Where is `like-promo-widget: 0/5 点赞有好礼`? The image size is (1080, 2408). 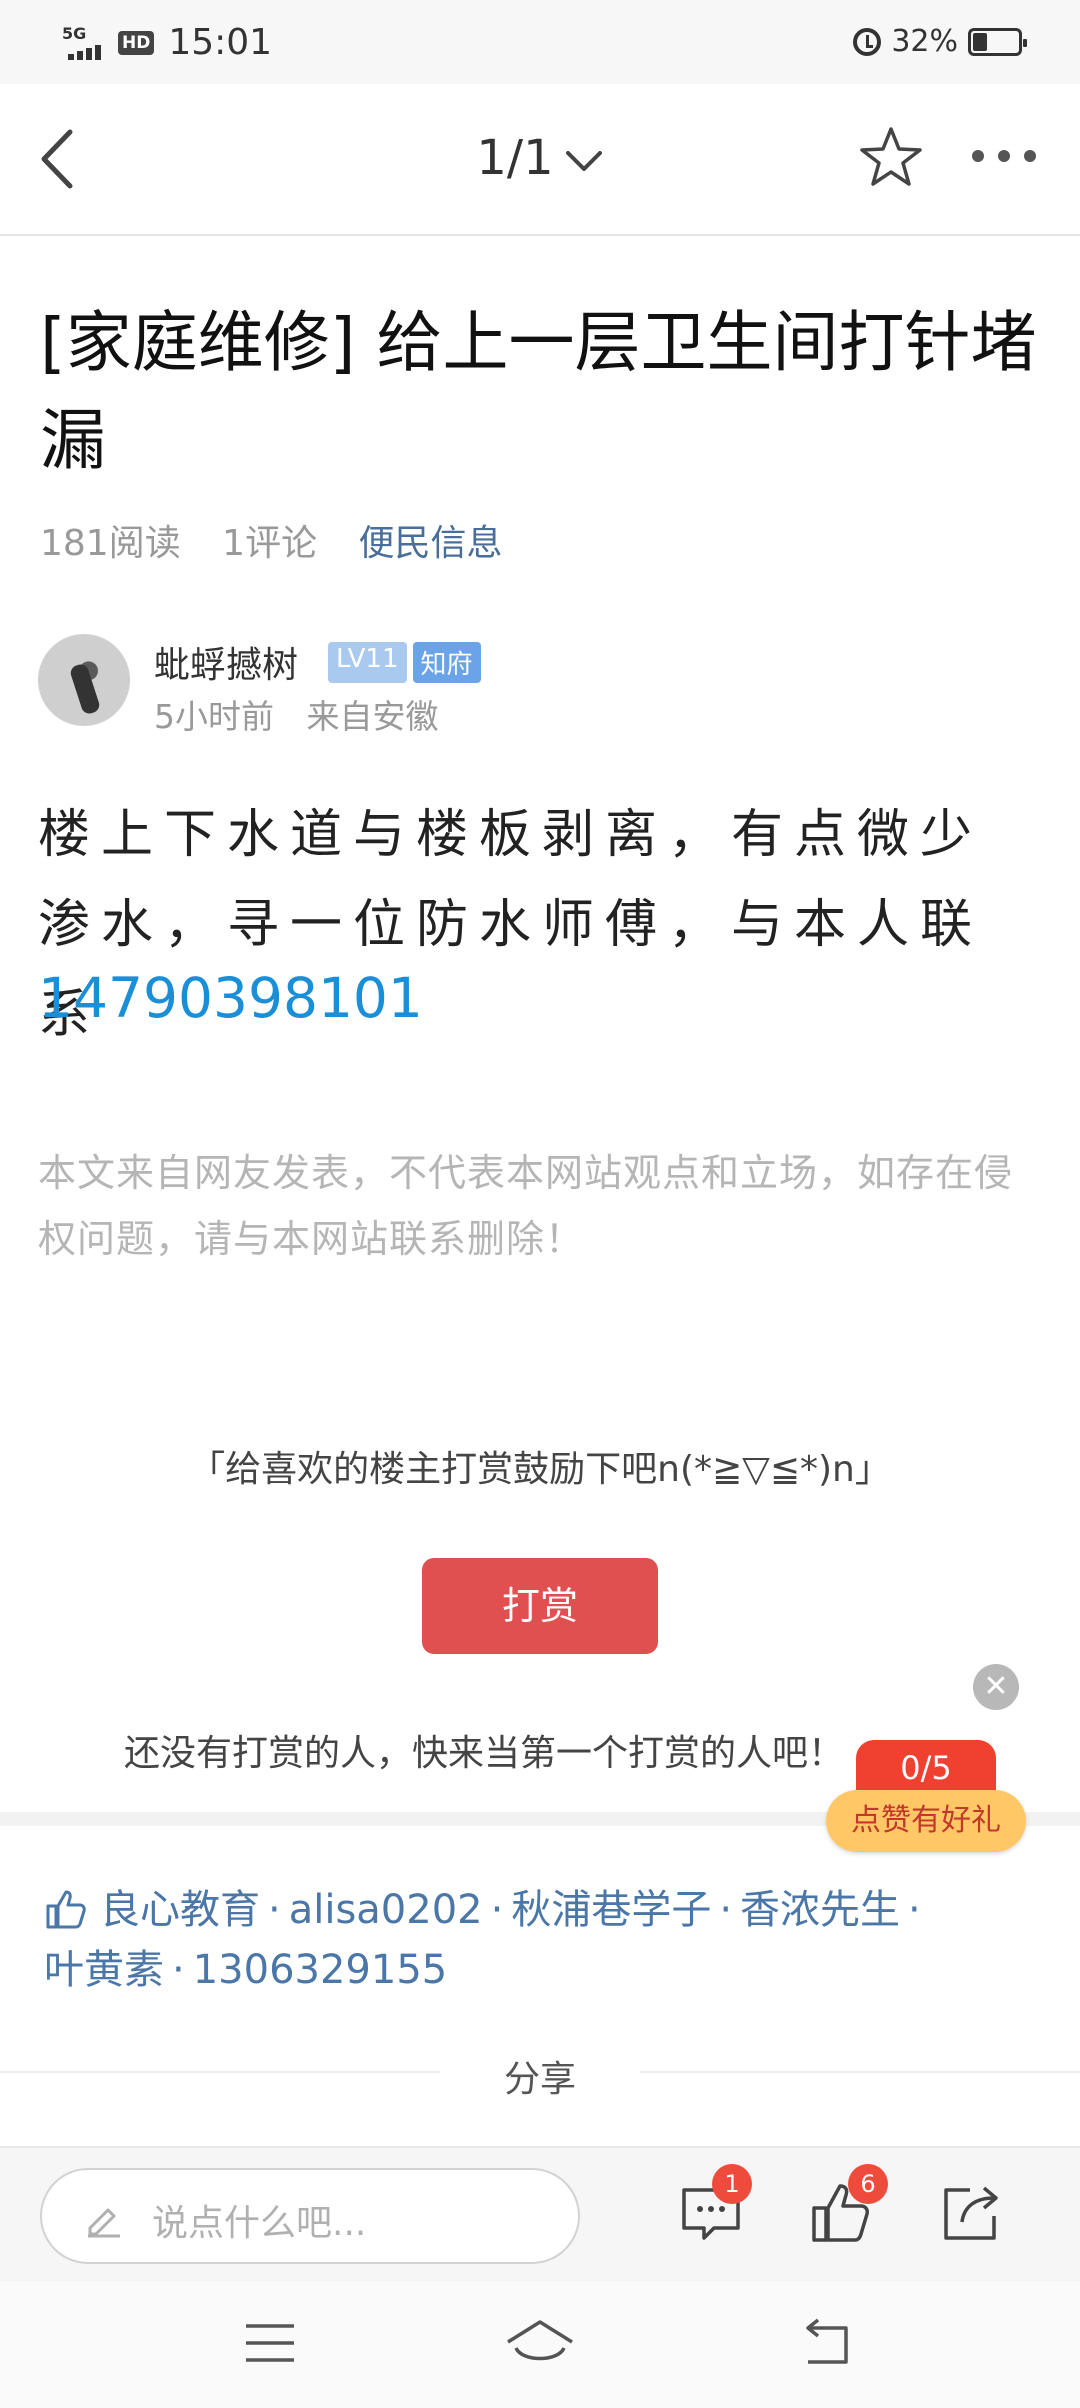 like-promo-widget: 0/5 点赞有好礼 is located at coordinates (926, 1800).